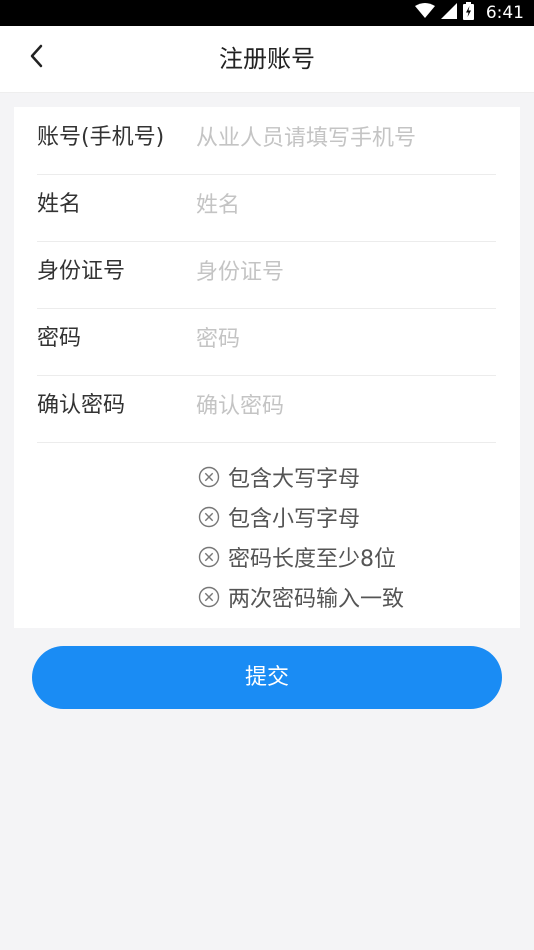 The height and width of the screenshot is (950, 534). I want to click on confirm-password-row: 确认密码, so click(266, 409).